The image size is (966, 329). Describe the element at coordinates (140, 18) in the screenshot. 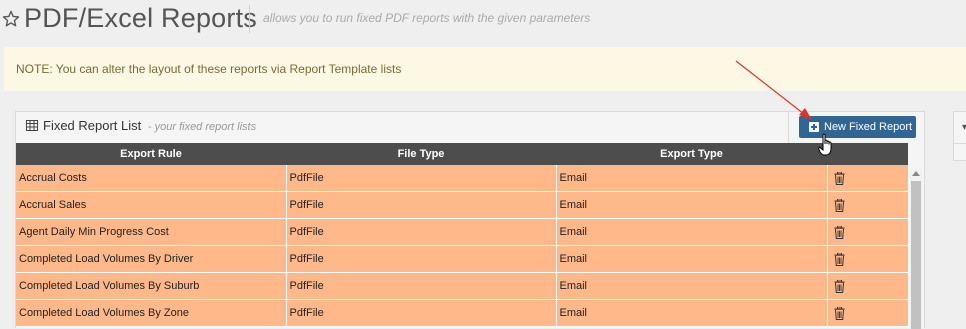

I see `page-title: PDF/Excel Reports` at that location.